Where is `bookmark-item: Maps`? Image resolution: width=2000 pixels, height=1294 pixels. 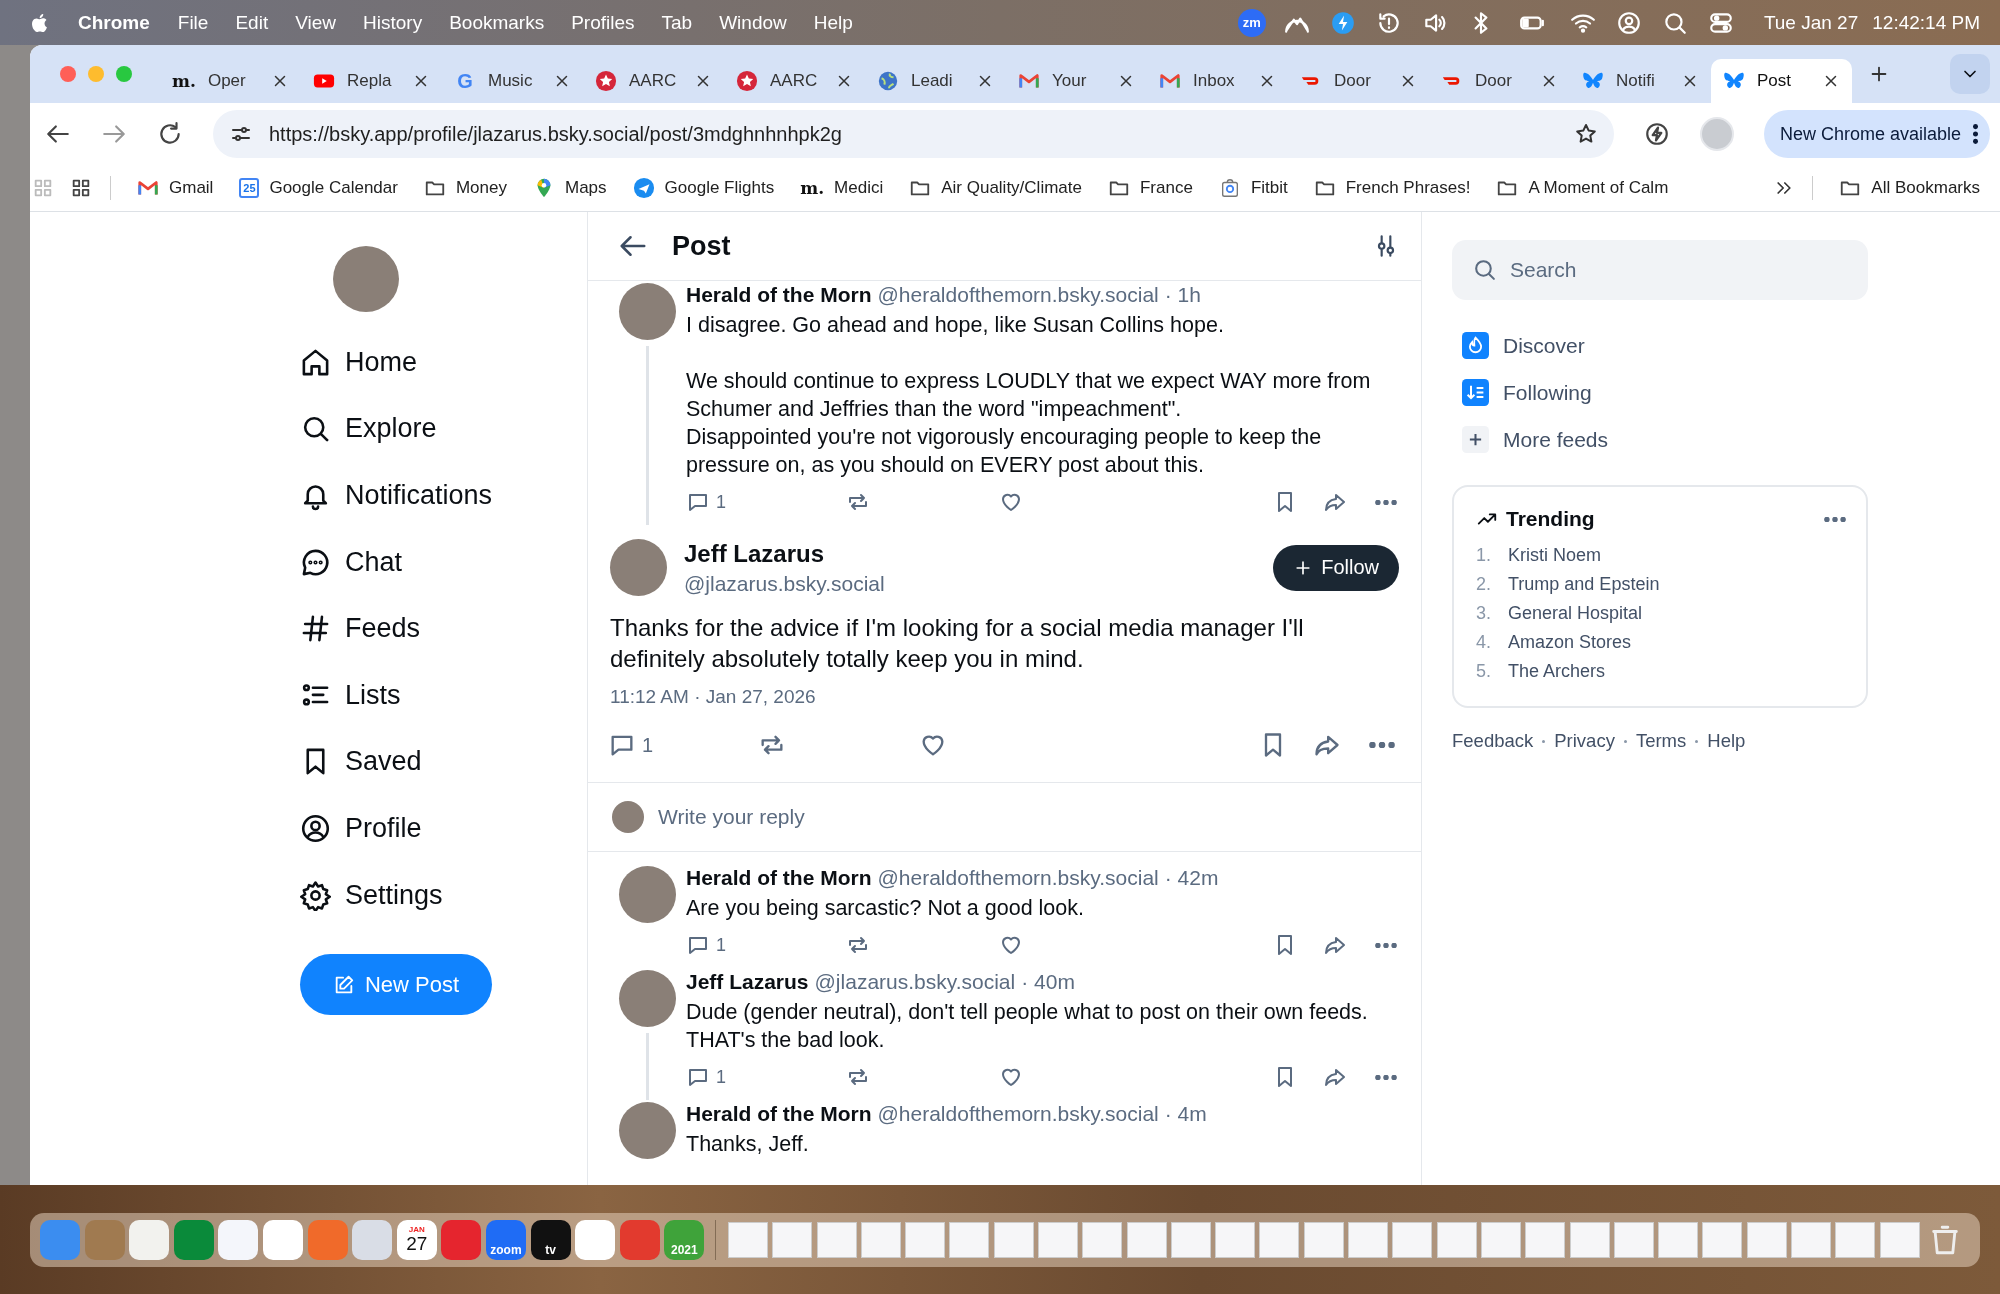 bookmark-item: Maps is located at coordinates (569, 188).